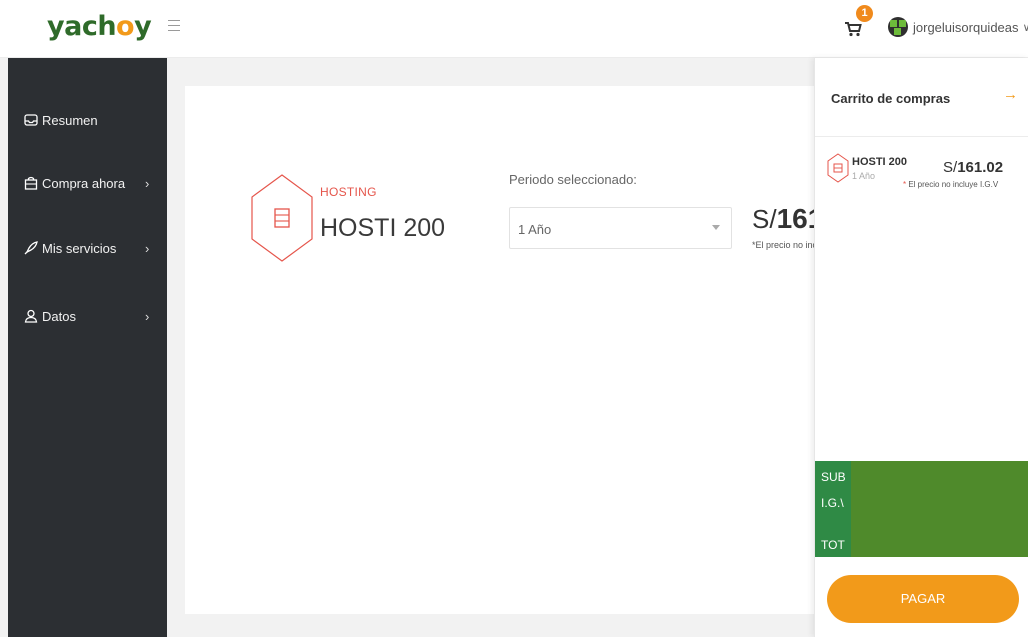 Image resolution: width=1028 pixels, height=637 pixels. What do you see at coordinates (79, 248) in the screenshot?
I see `sidebar-item-label: Mis servicios` at bounding box center [79, 248].